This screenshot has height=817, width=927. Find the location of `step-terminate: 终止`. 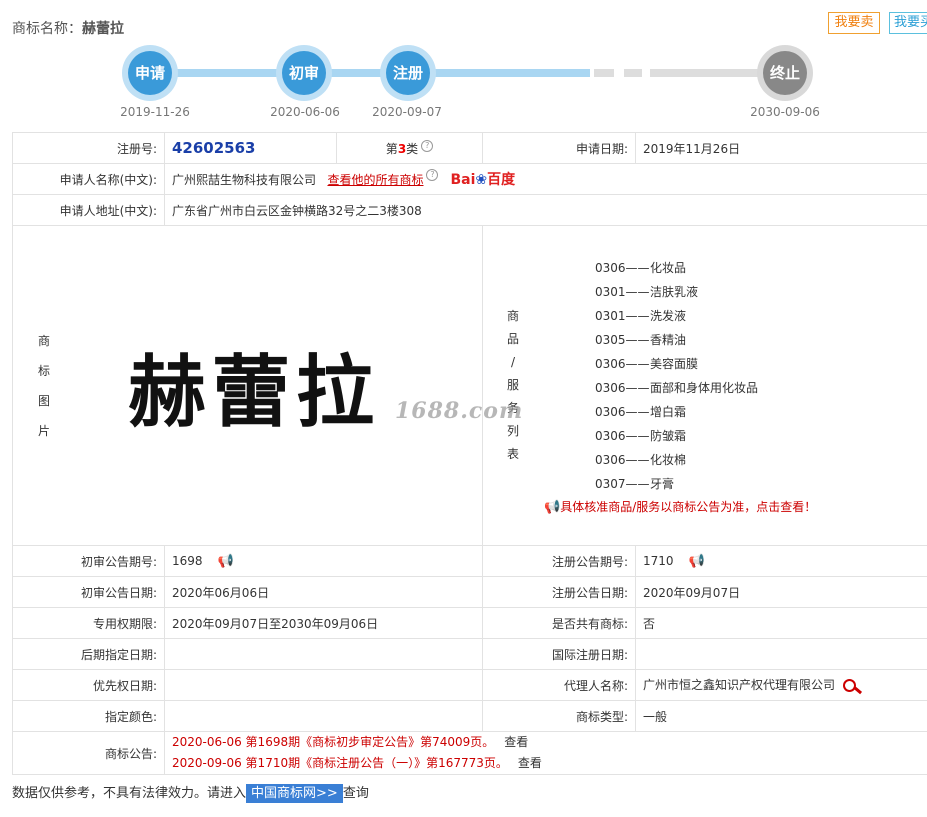

step-terminate: 终止 is located at coordinates (785, 73).